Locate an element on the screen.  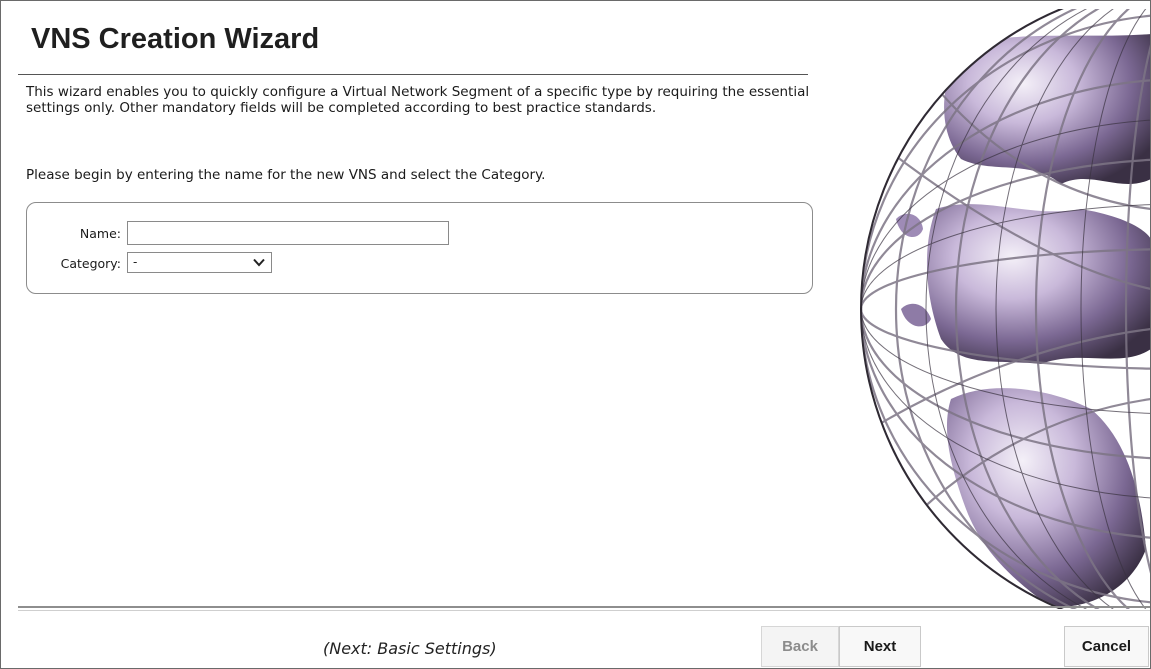
category-select: - is located at coordinates (199, 262).